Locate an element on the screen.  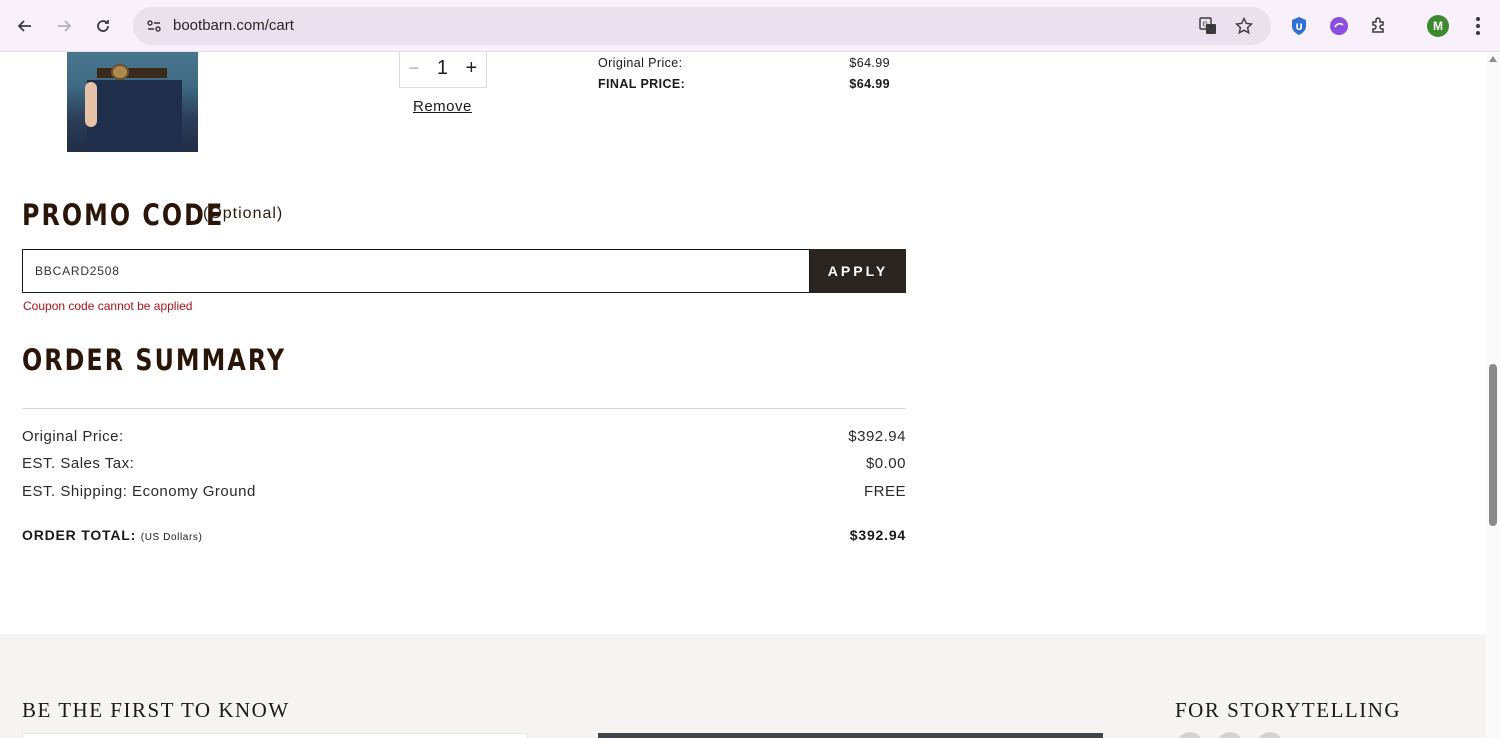
facebook-icon is located at coordinates (1190, 735).